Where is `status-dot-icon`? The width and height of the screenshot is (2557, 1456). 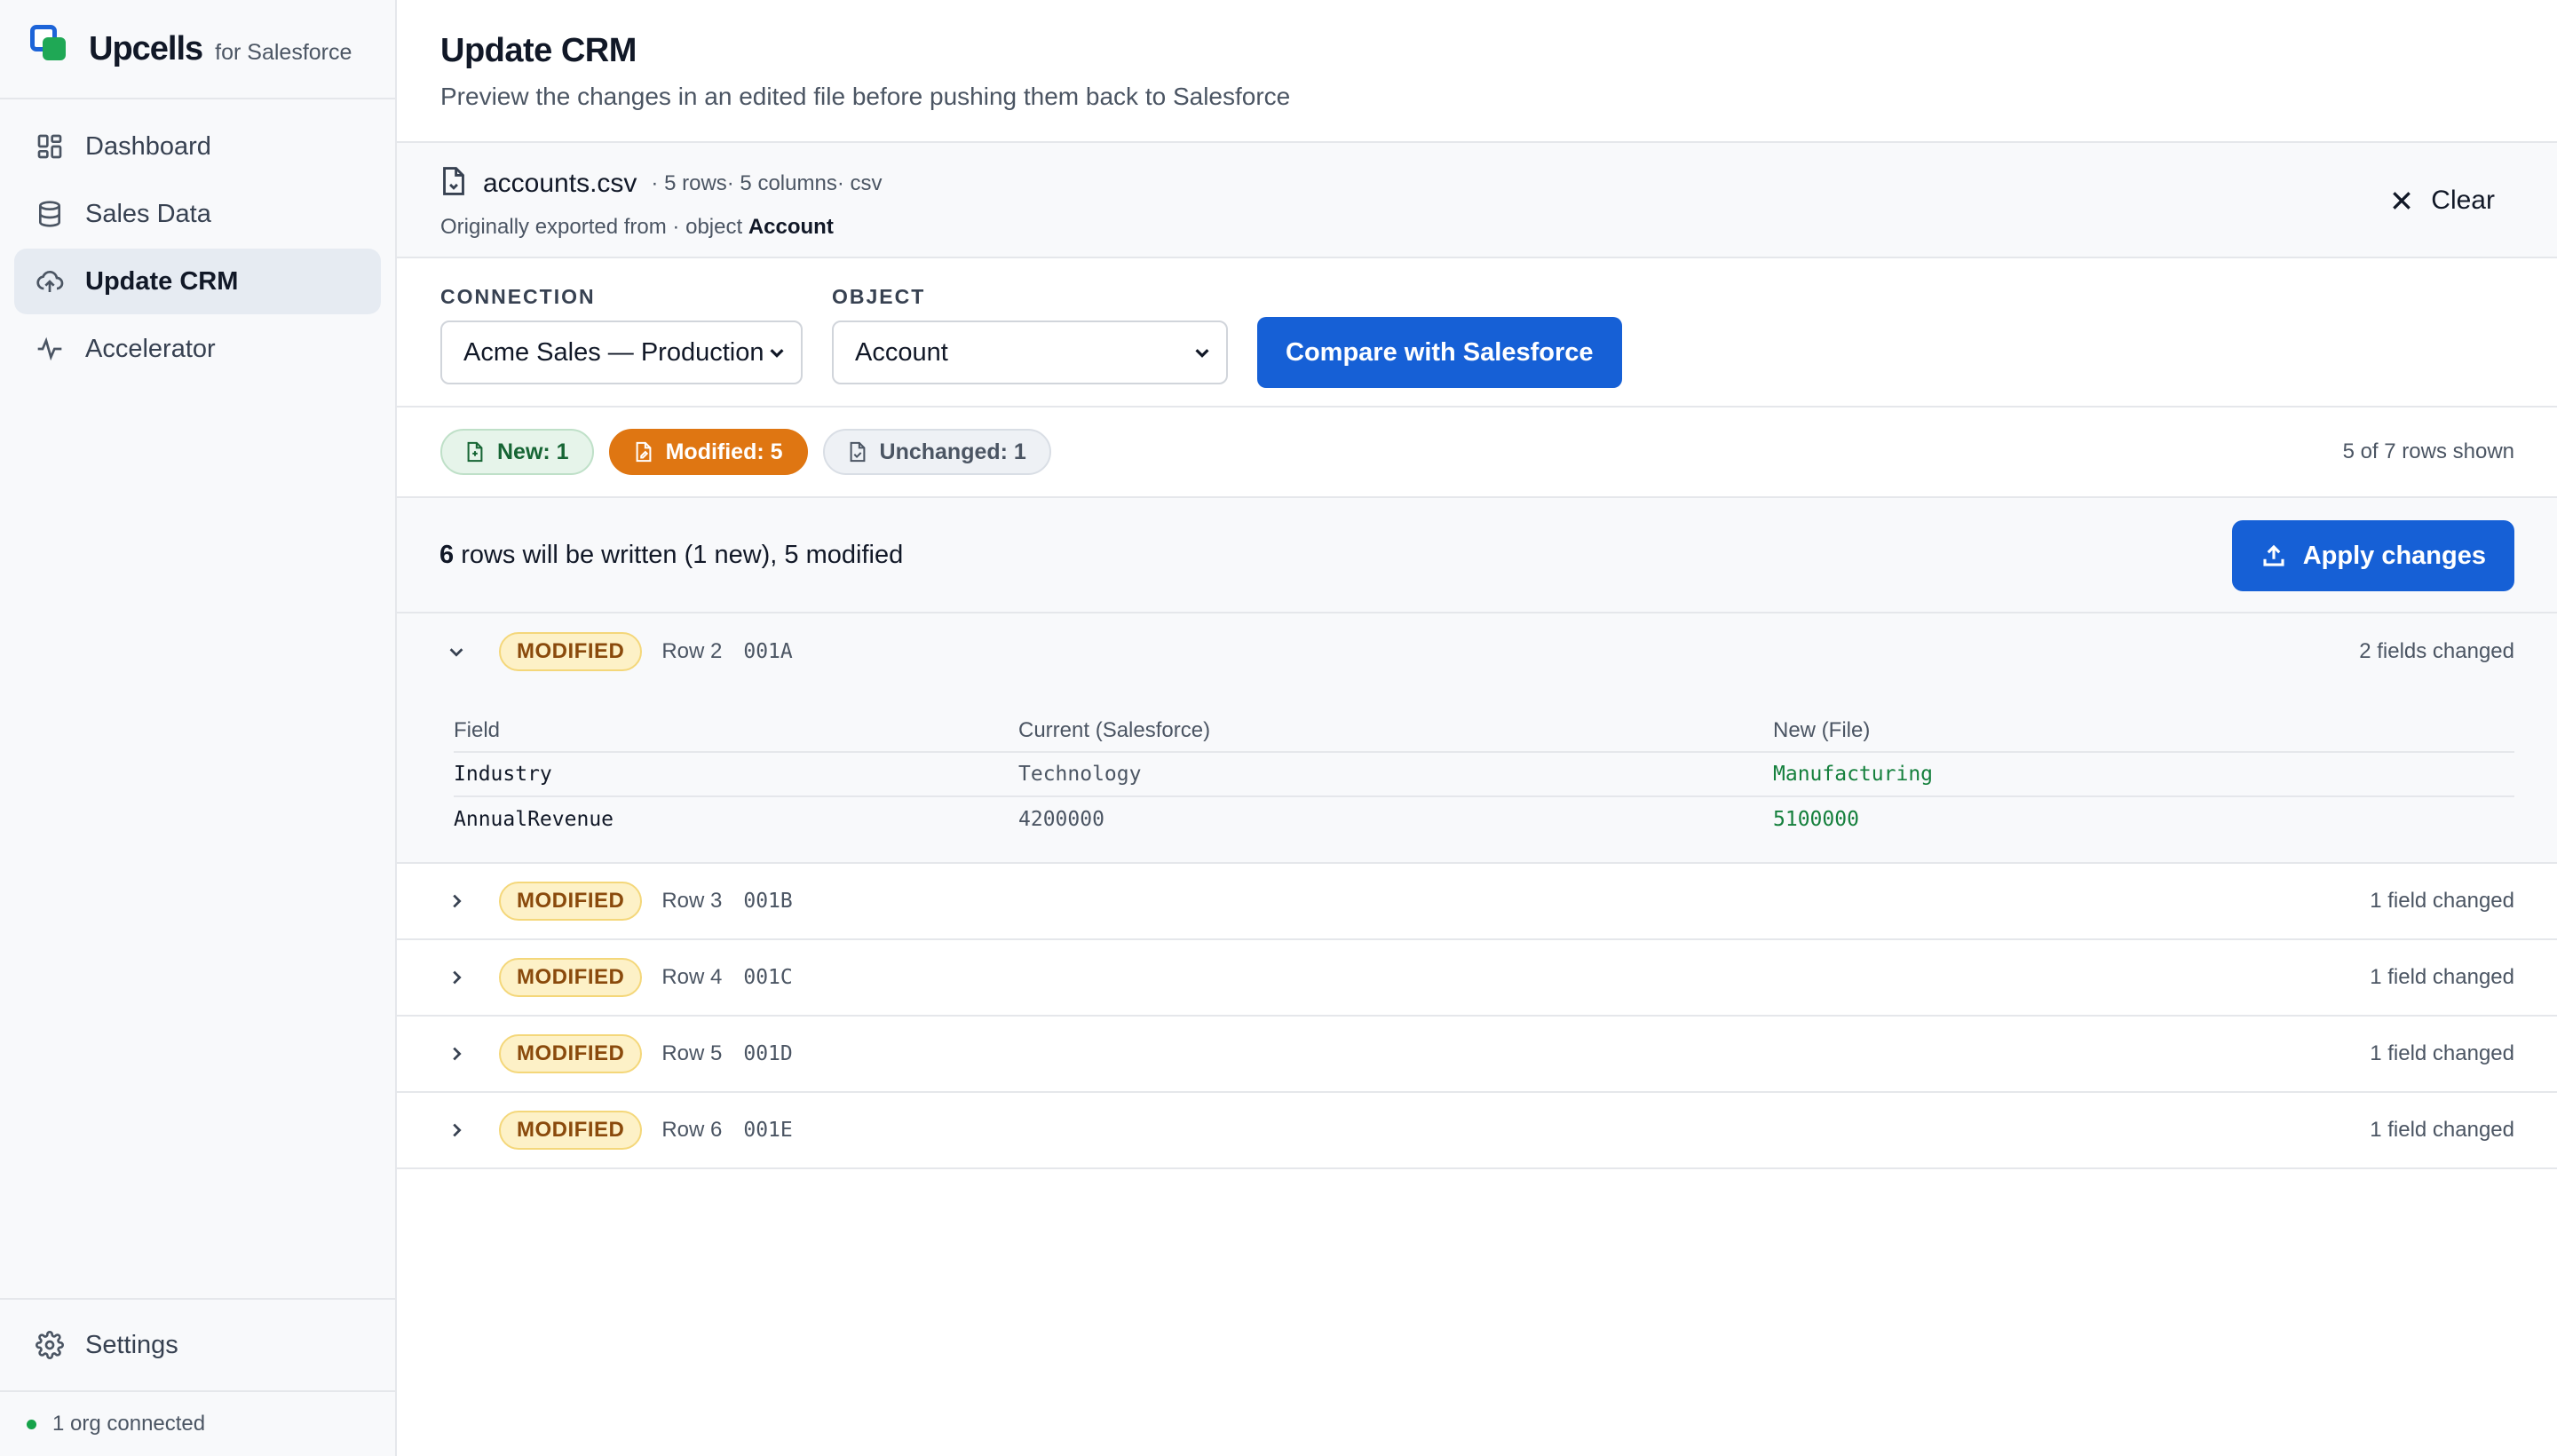
status-dot-icon is located at coordinates (31, 1424).